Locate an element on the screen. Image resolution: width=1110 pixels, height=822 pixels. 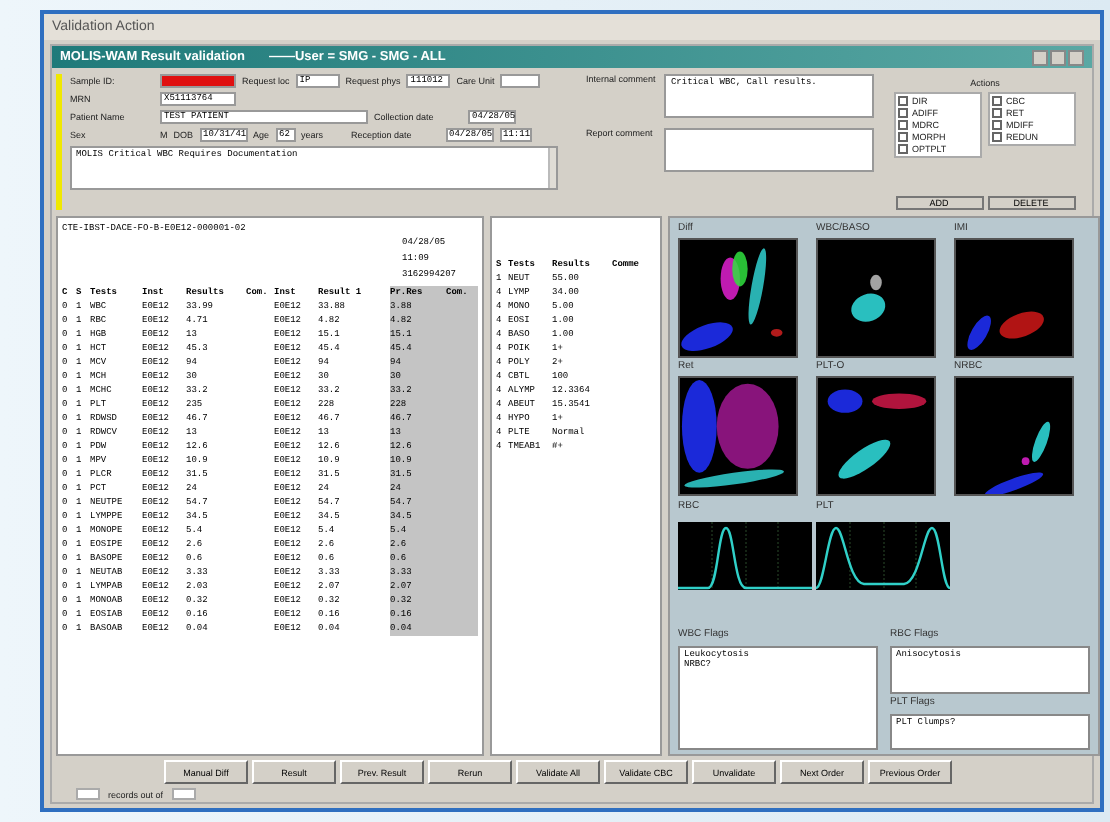
sample-id-field is located at coordinates (198, 81).